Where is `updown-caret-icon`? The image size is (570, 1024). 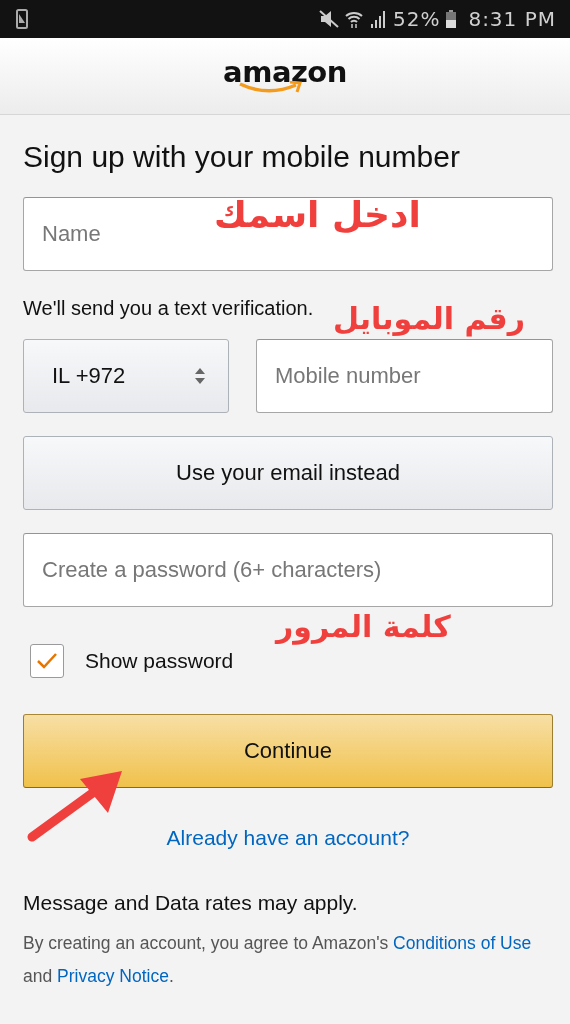 updown-caret-icon is located at coordinates (200, 376).